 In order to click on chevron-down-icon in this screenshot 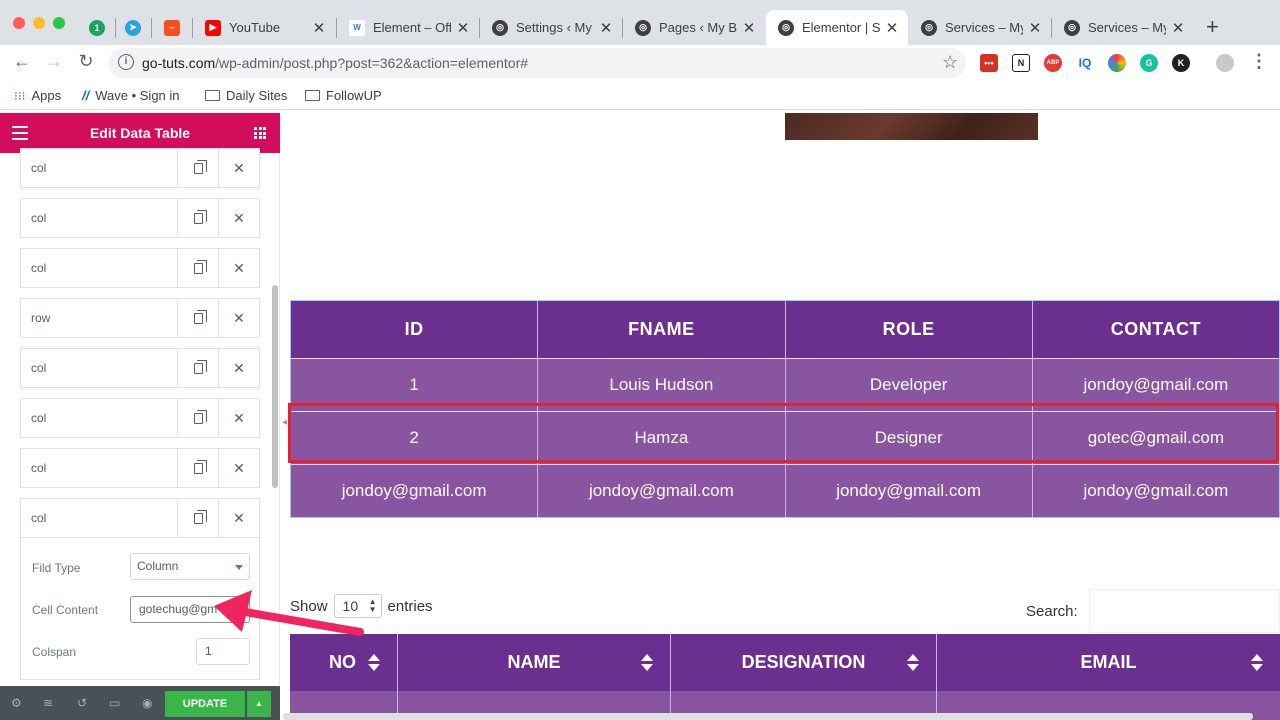, I will do `click(239, 567)`.